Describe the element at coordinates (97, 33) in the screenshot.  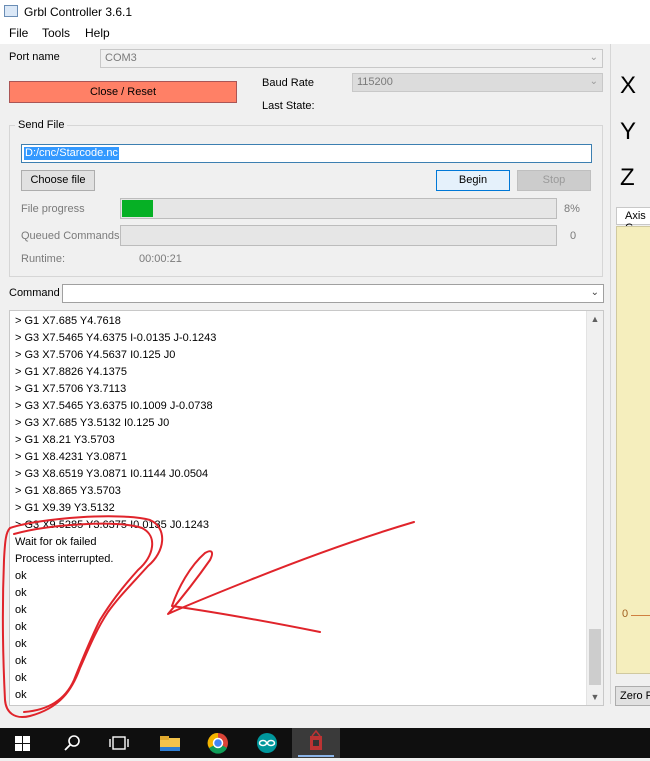
I see `menu-help: Help` at that location.